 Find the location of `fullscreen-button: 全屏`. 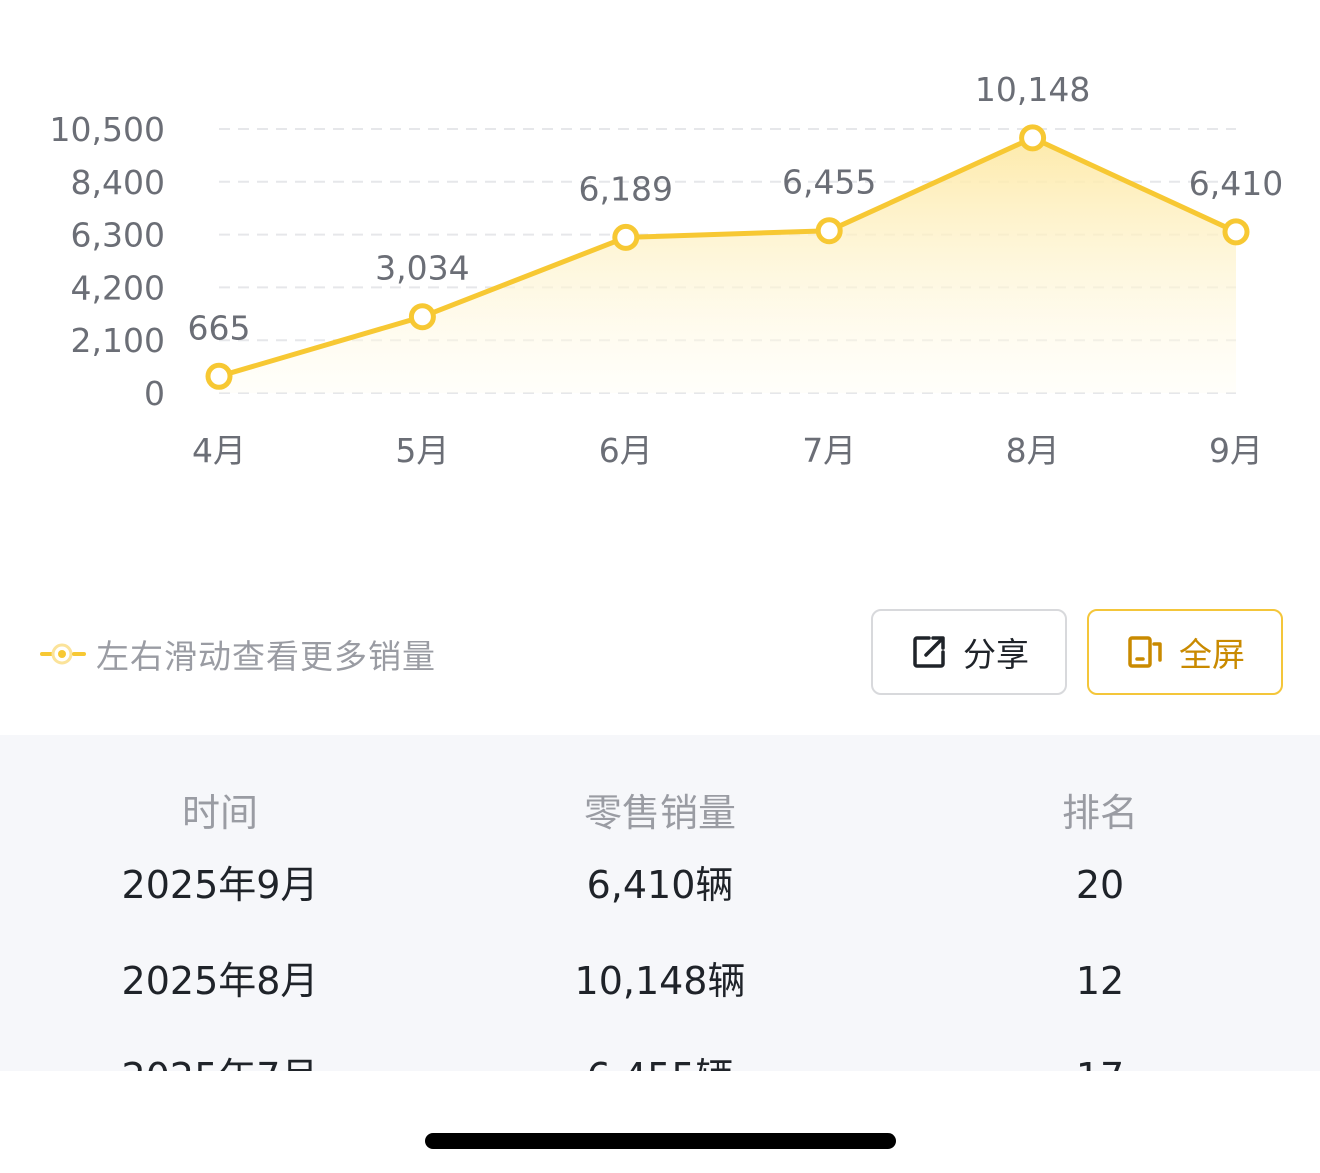

fullscreen-button: 全屏 is located at coordinates (1185, 652).